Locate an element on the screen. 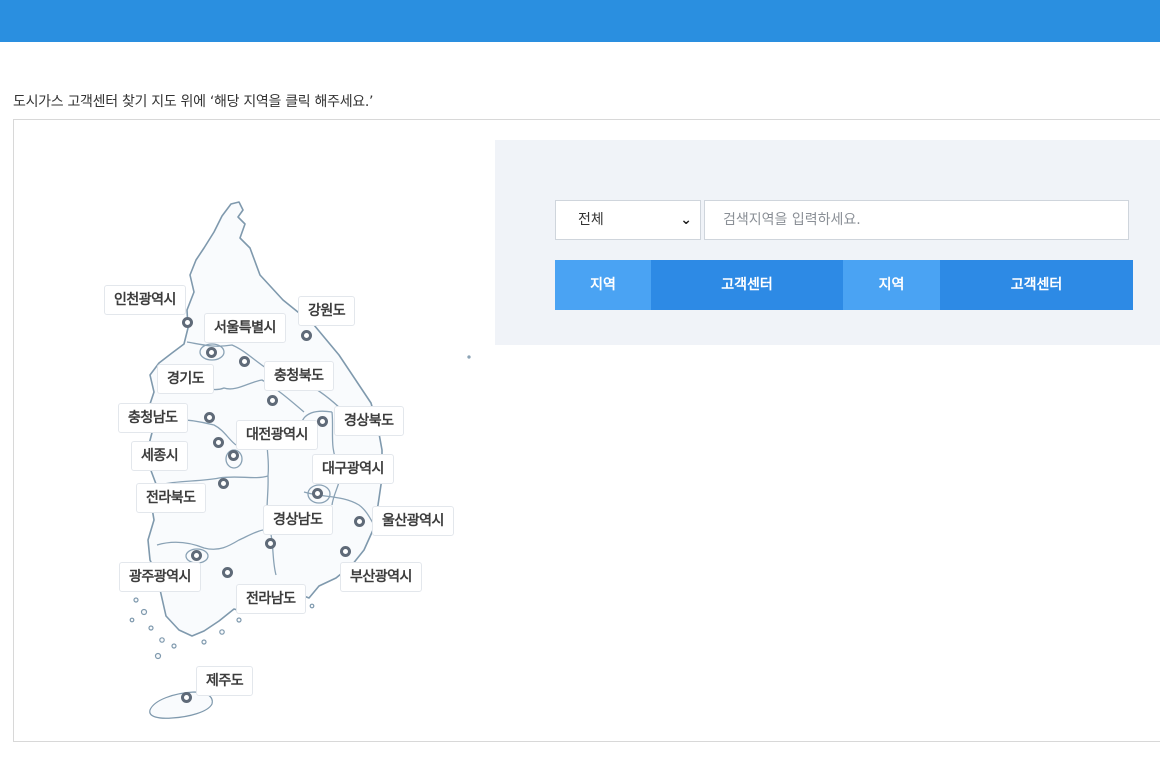 The width and height of the screenshot is (1160, 775). search-input is located at coordinates (916, 220).